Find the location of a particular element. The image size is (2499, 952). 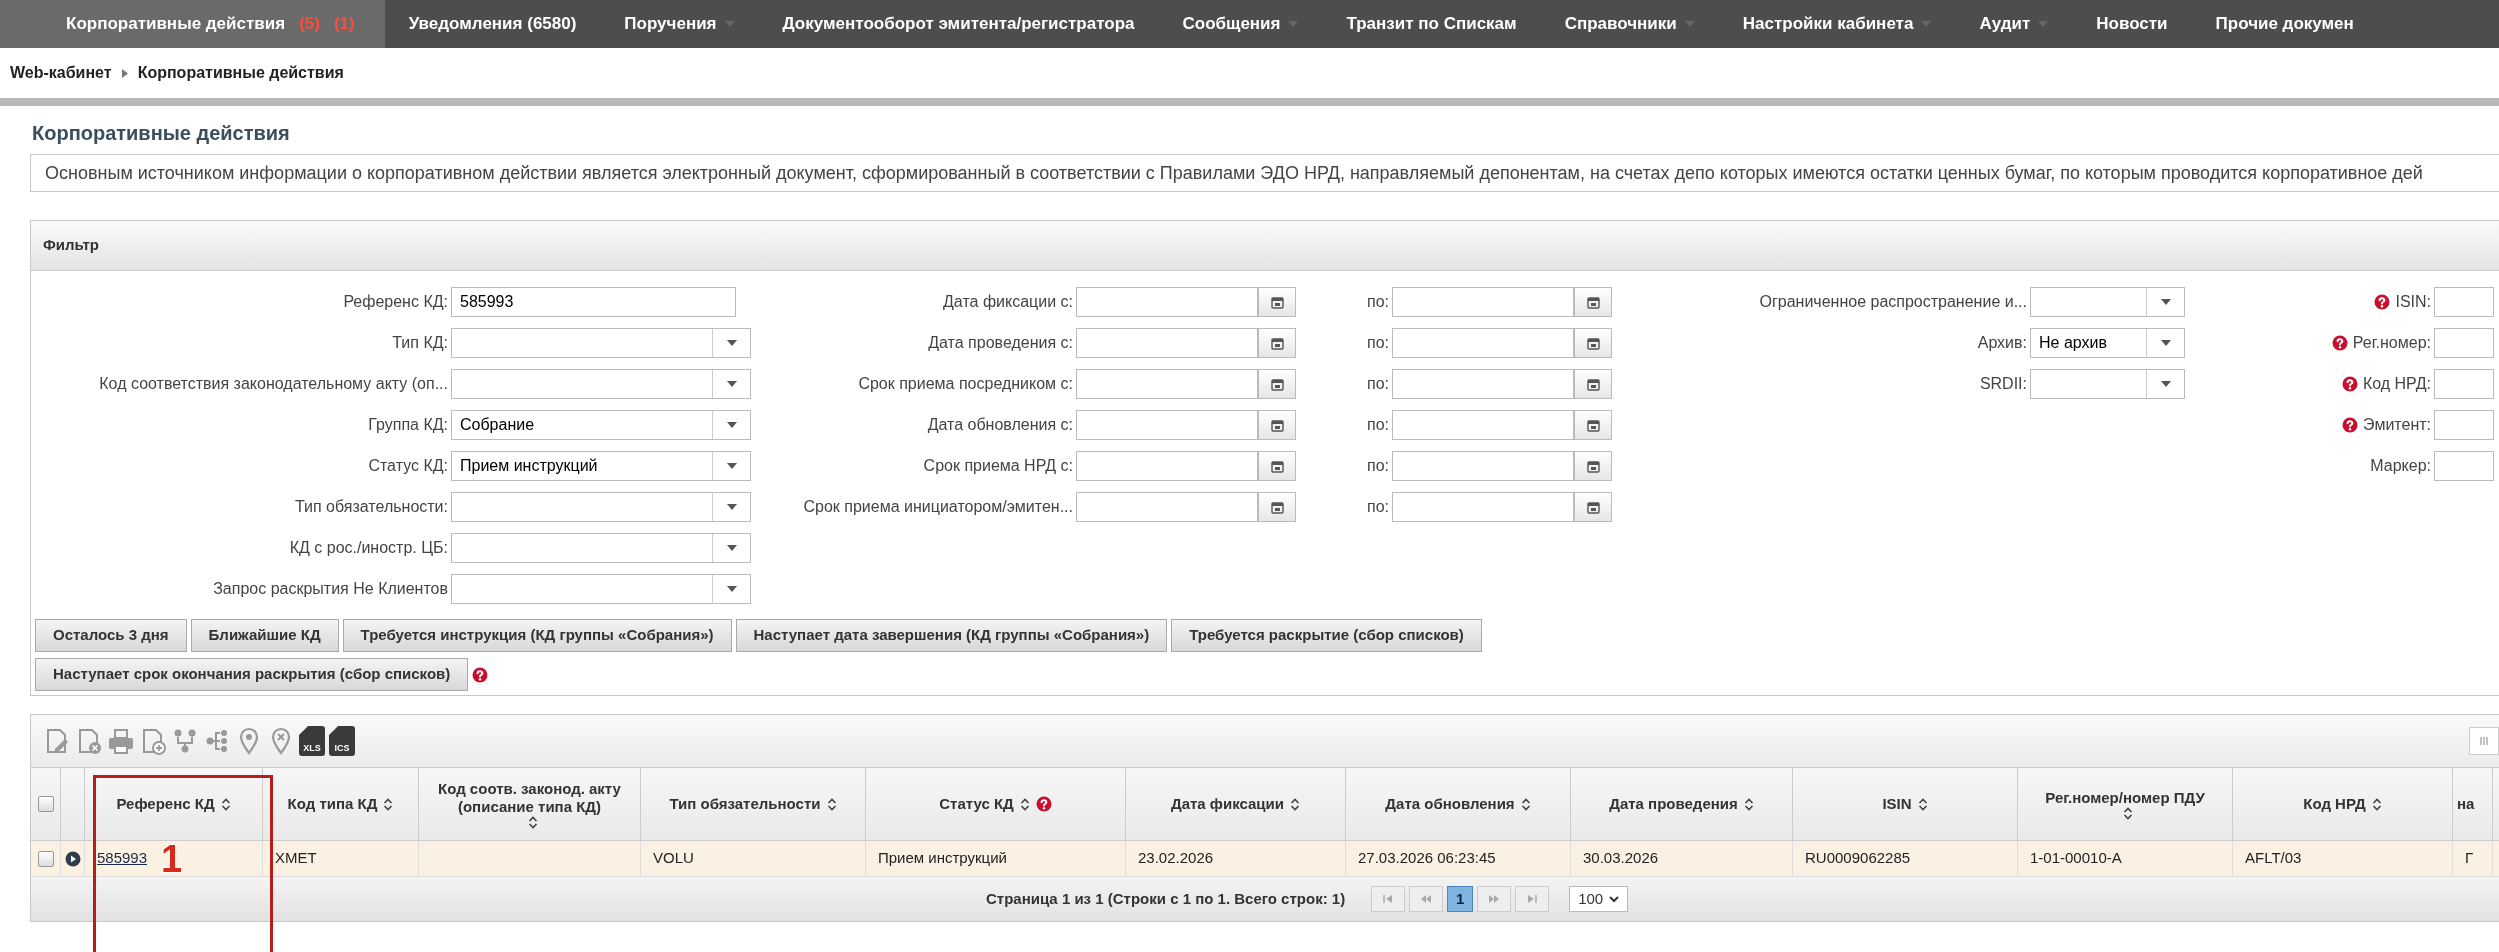

breadcrumb-link: Корпоративные действия is located at coordinates (240, 73).